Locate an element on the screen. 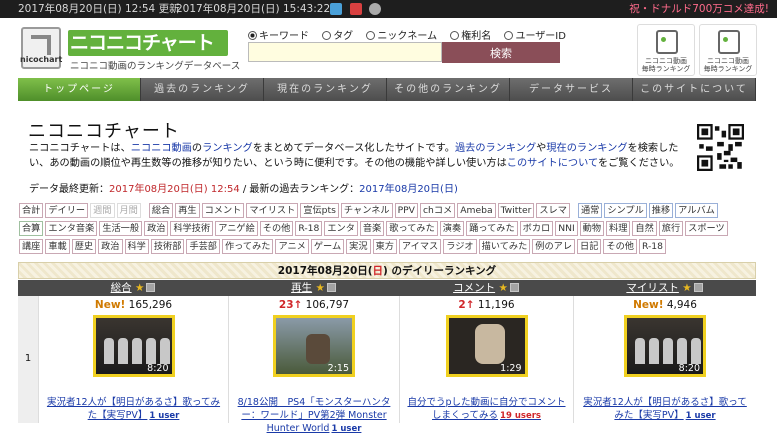 The image size is (777, 436). ranking-tag: デイリー is located at coordinates (67, 210).